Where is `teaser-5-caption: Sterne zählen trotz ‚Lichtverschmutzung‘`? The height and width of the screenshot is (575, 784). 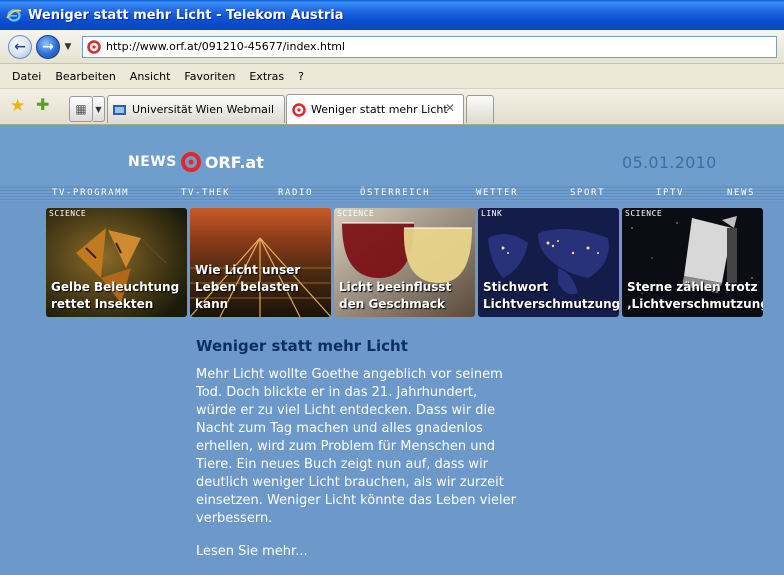 teaser-5-caption: Sterne zählen trotz ‚Lichtverschmutzung‘ is located at coordinates (695, 295).